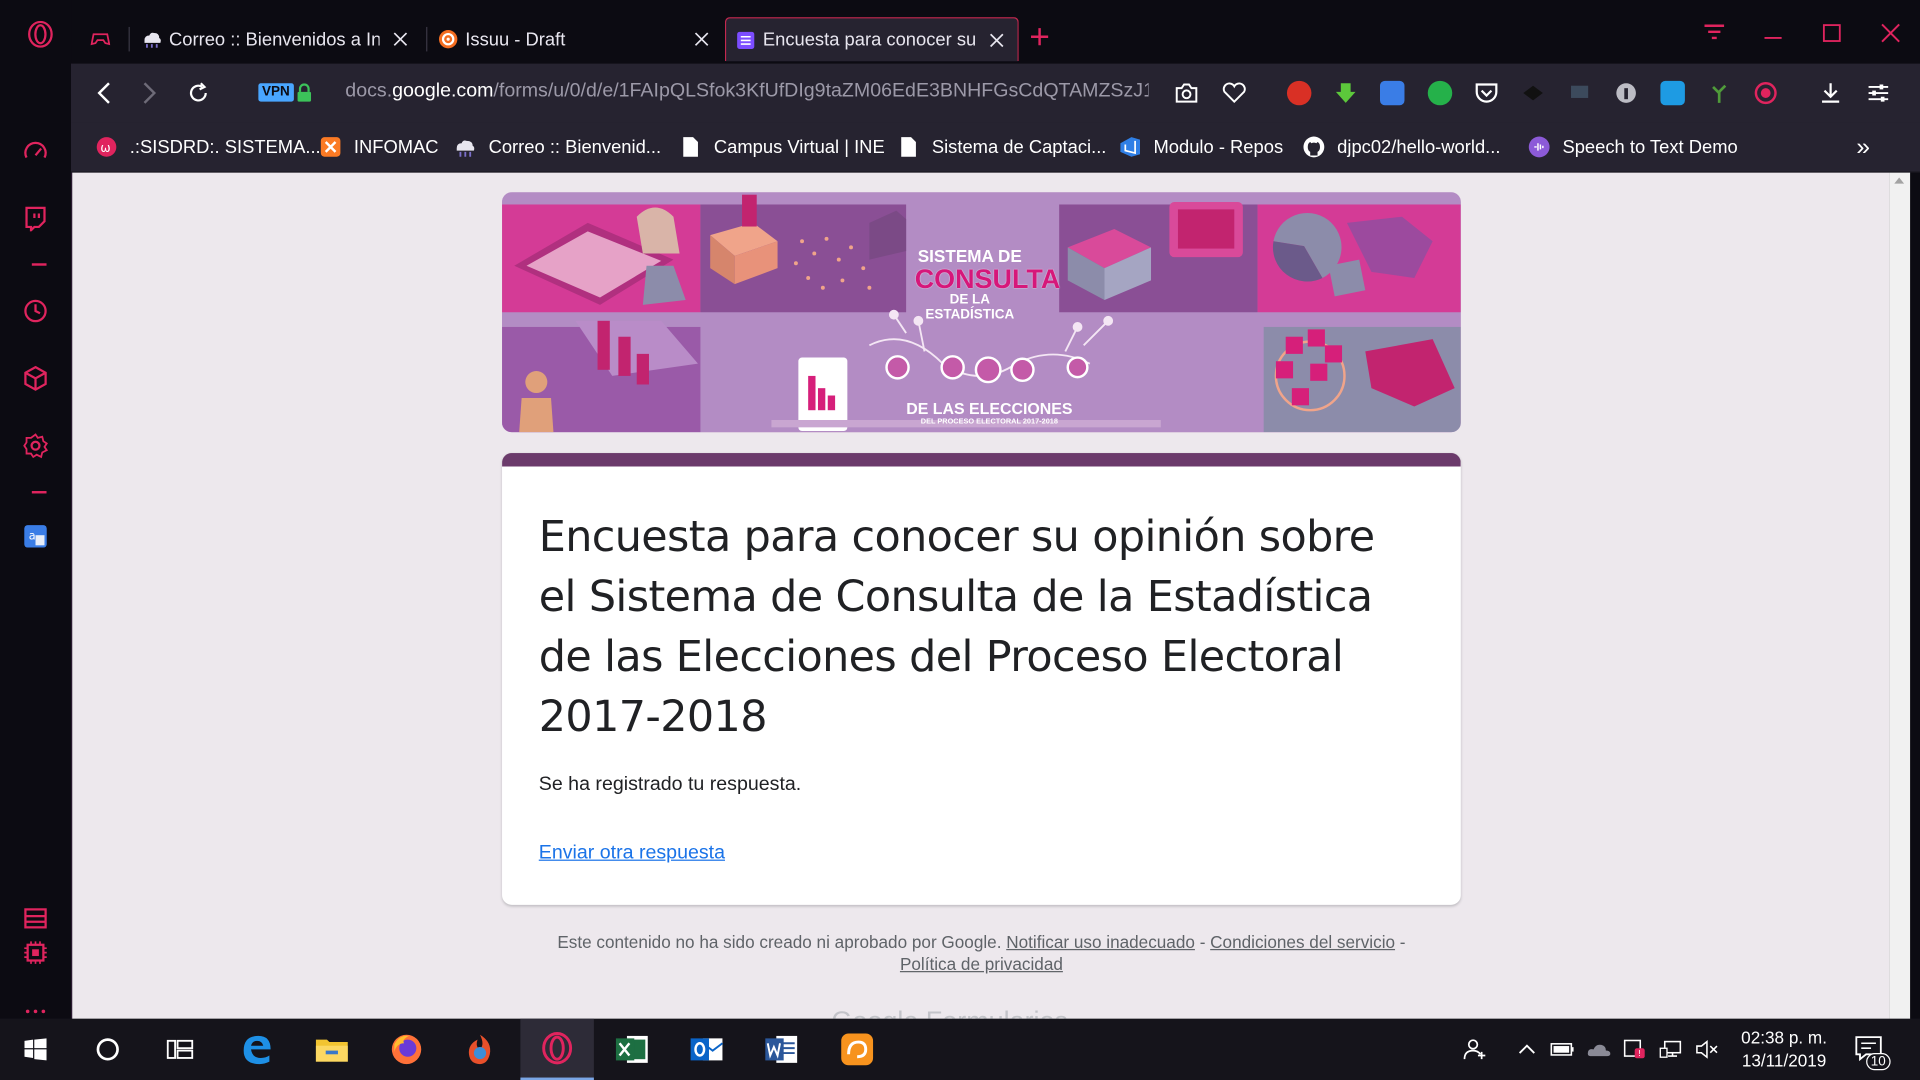  Describe the element at coordinates (1314, 147) in the screenshot. I see `github-icon` at that location.